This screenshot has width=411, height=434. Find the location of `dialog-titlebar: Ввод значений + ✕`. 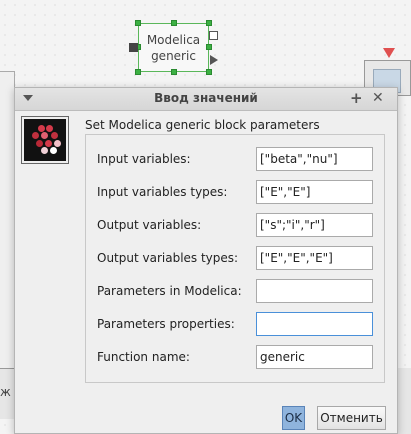

dialog-titlebar: Ввод значений + ✕ is located at coordinates (206, 99).